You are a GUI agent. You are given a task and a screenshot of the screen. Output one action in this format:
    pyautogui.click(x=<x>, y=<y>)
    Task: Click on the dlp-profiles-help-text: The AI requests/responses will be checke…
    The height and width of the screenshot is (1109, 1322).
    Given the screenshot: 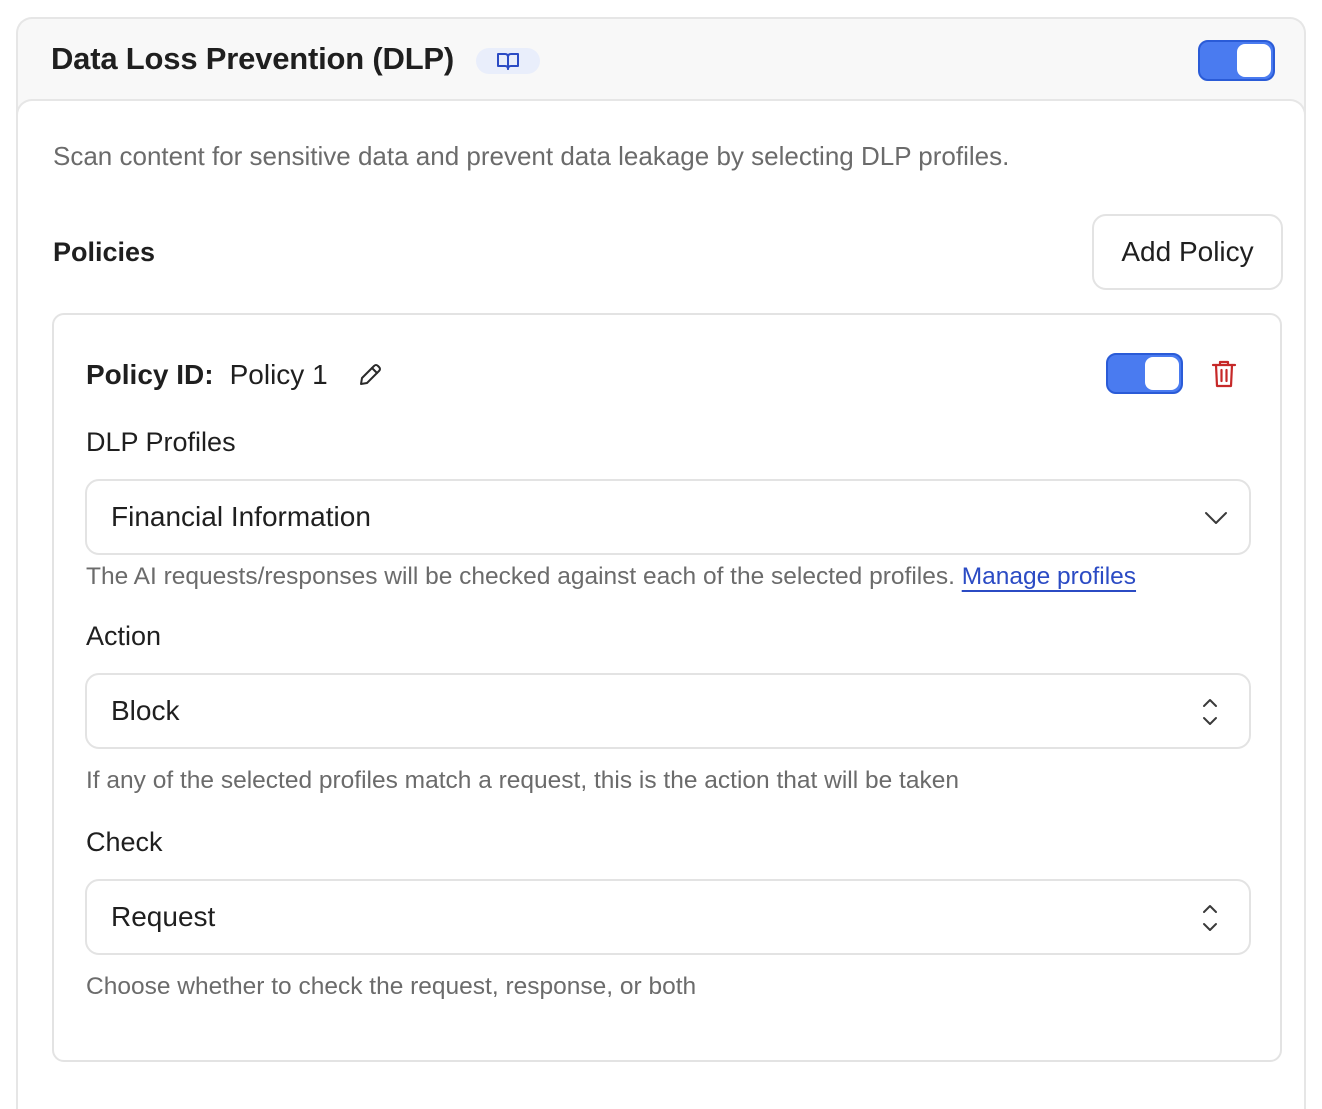 What is the action you would take?
    pyautogui.click(x=520, y=576)
    